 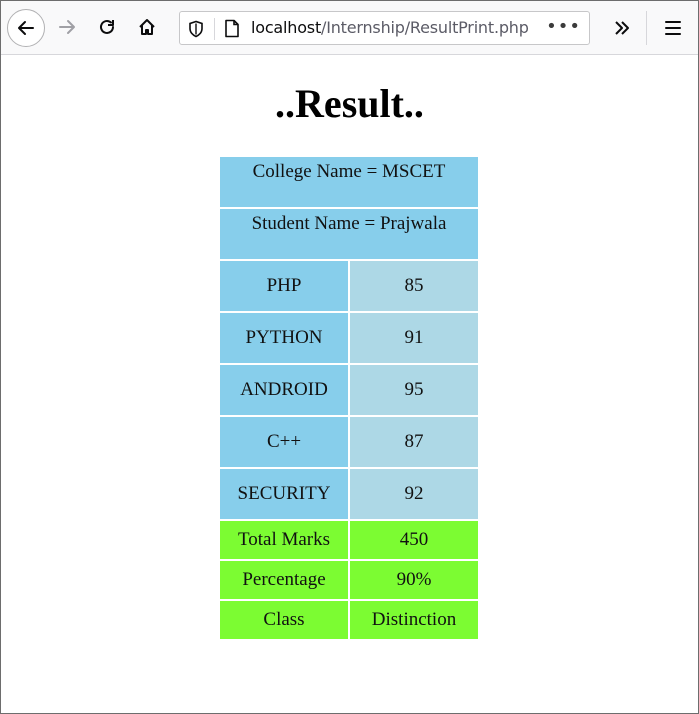 I want to click on class-row: Class Distinction, so click(x=349, y=620).